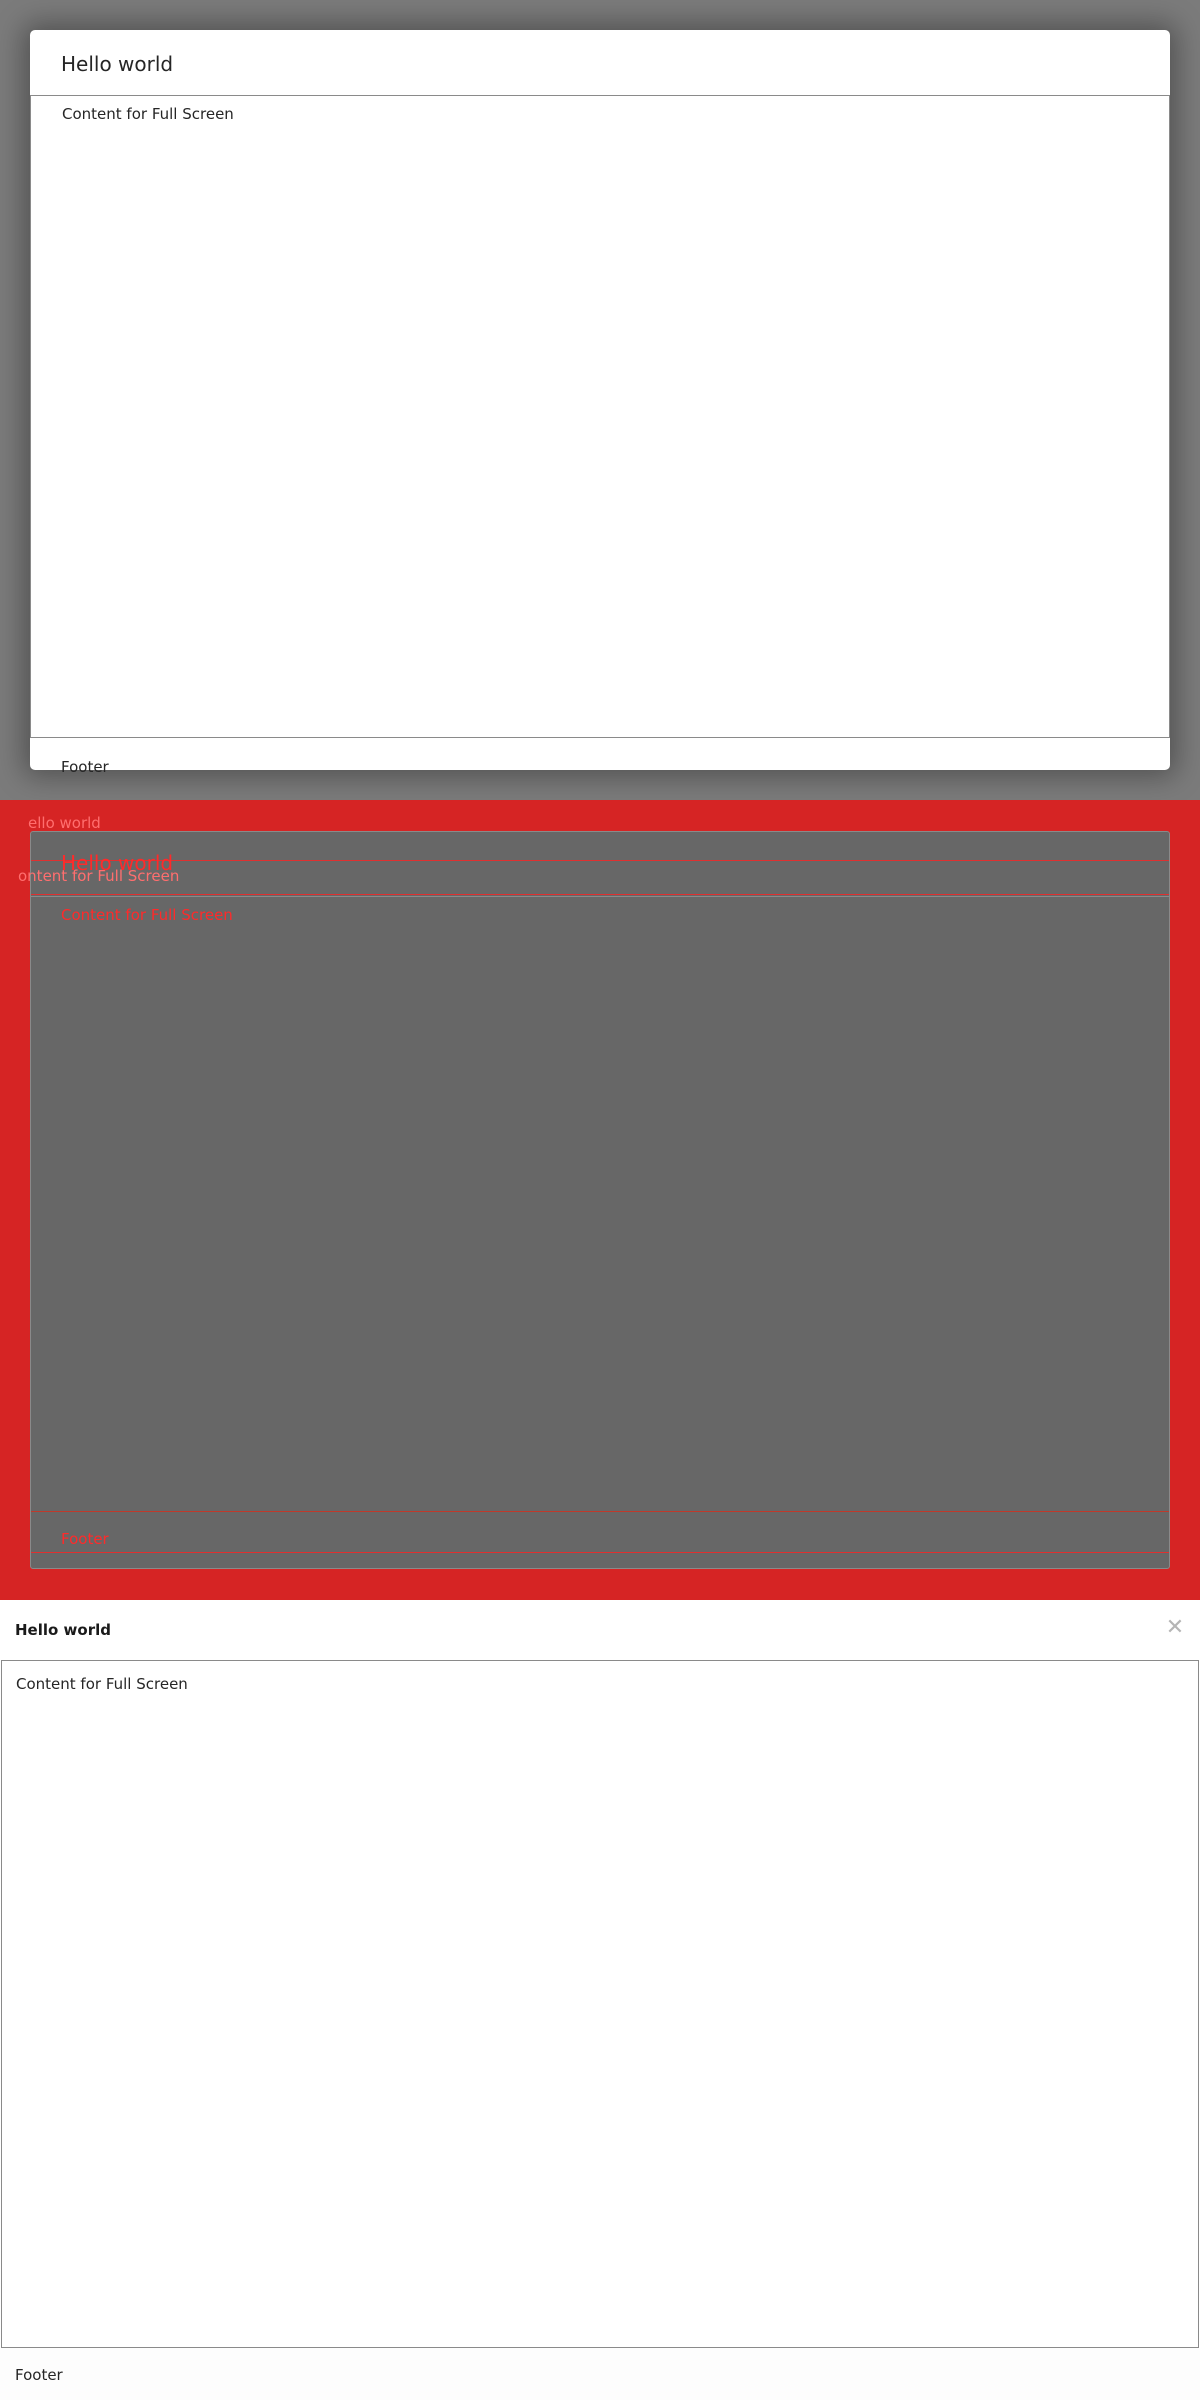 Image resolution: width=1200 pixels, height=2400 pixels. Describe the element at coordinates (600, 62) in the screenshot. I see `modal-header: Hello world` at that location.